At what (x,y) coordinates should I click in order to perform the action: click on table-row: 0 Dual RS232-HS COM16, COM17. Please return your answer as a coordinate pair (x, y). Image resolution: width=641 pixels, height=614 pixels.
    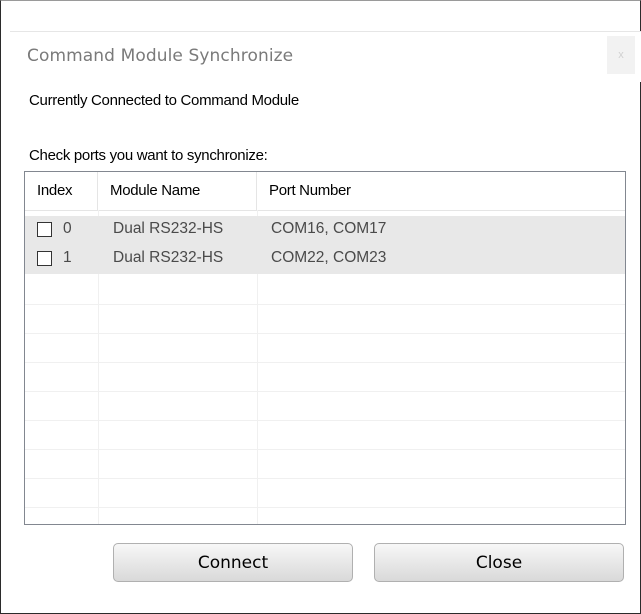
    Looking at the image, I should click on (325, 230).